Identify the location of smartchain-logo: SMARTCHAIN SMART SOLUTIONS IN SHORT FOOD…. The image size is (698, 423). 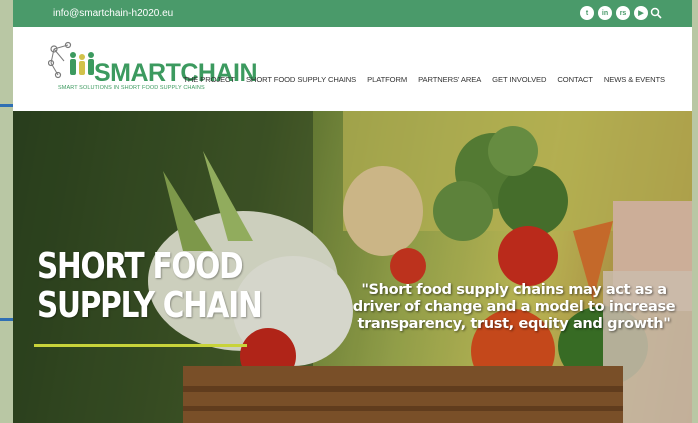
(153, 68).